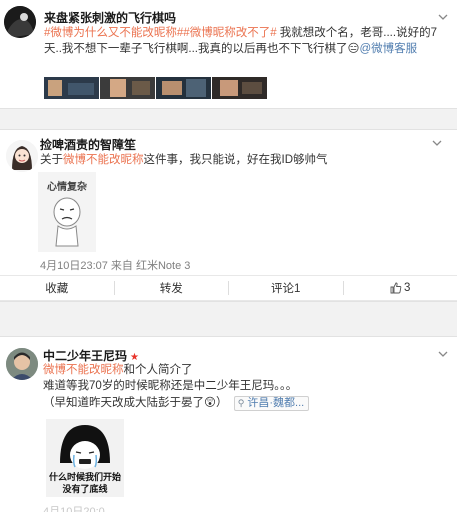 The width and height of the screenshot is (457, 512). Describe the element at coordinates (110, 17) in the screenshot. I see `author-name: 来盘紧张刺激的飞行棋吗` at that location.